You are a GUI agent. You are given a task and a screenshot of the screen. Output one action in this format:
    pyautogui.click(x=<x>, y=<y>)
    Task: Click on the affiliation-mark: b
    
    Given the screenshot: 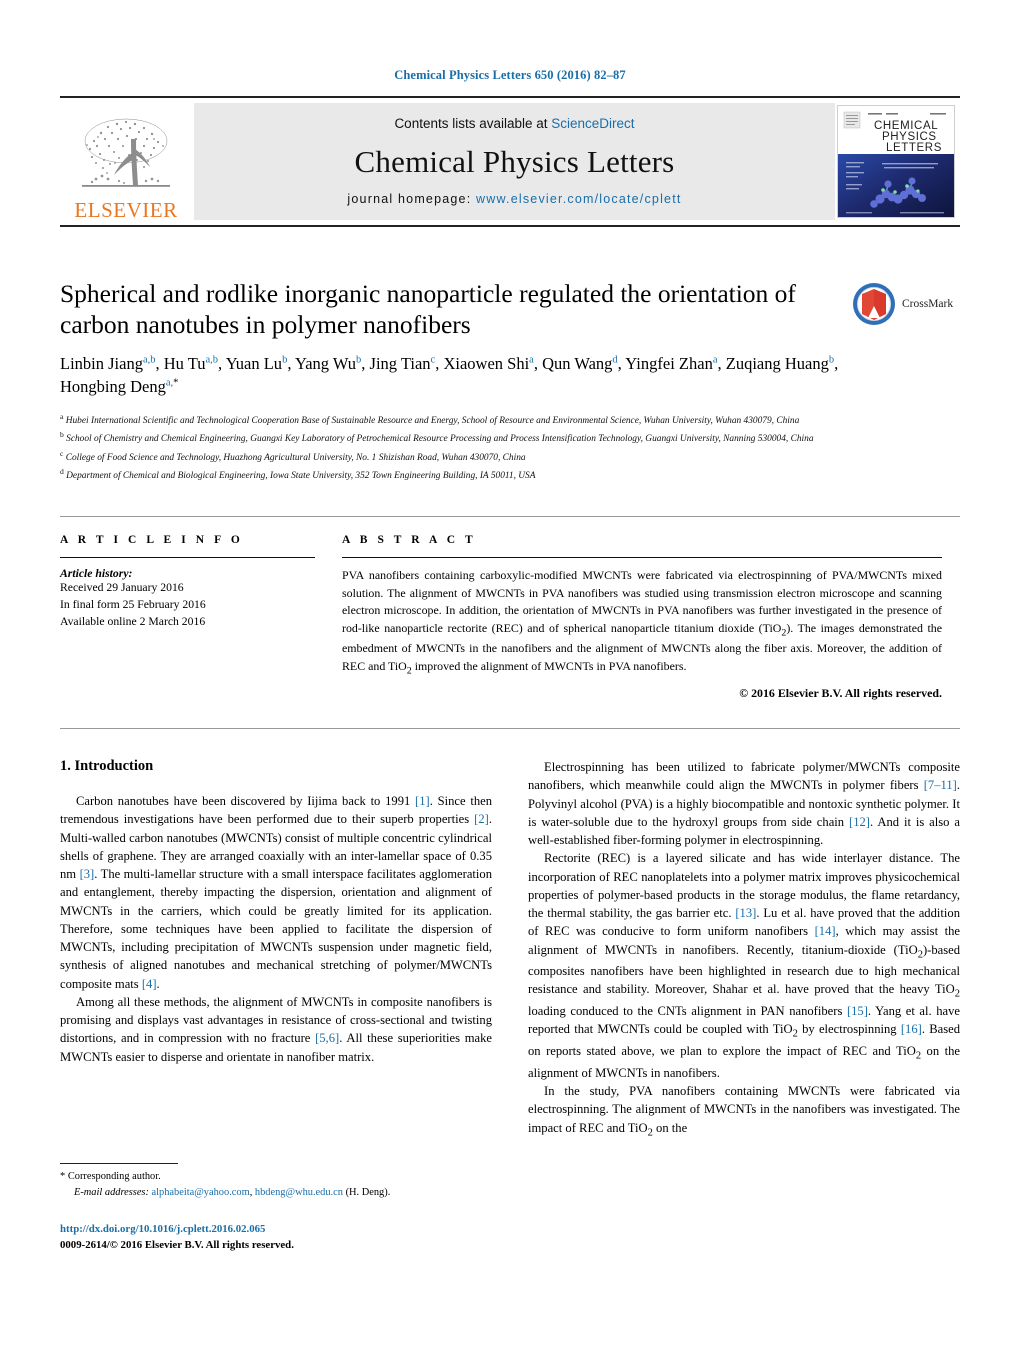 What is the action you would take?
    pyautogui.click(x=62, y=435)
    